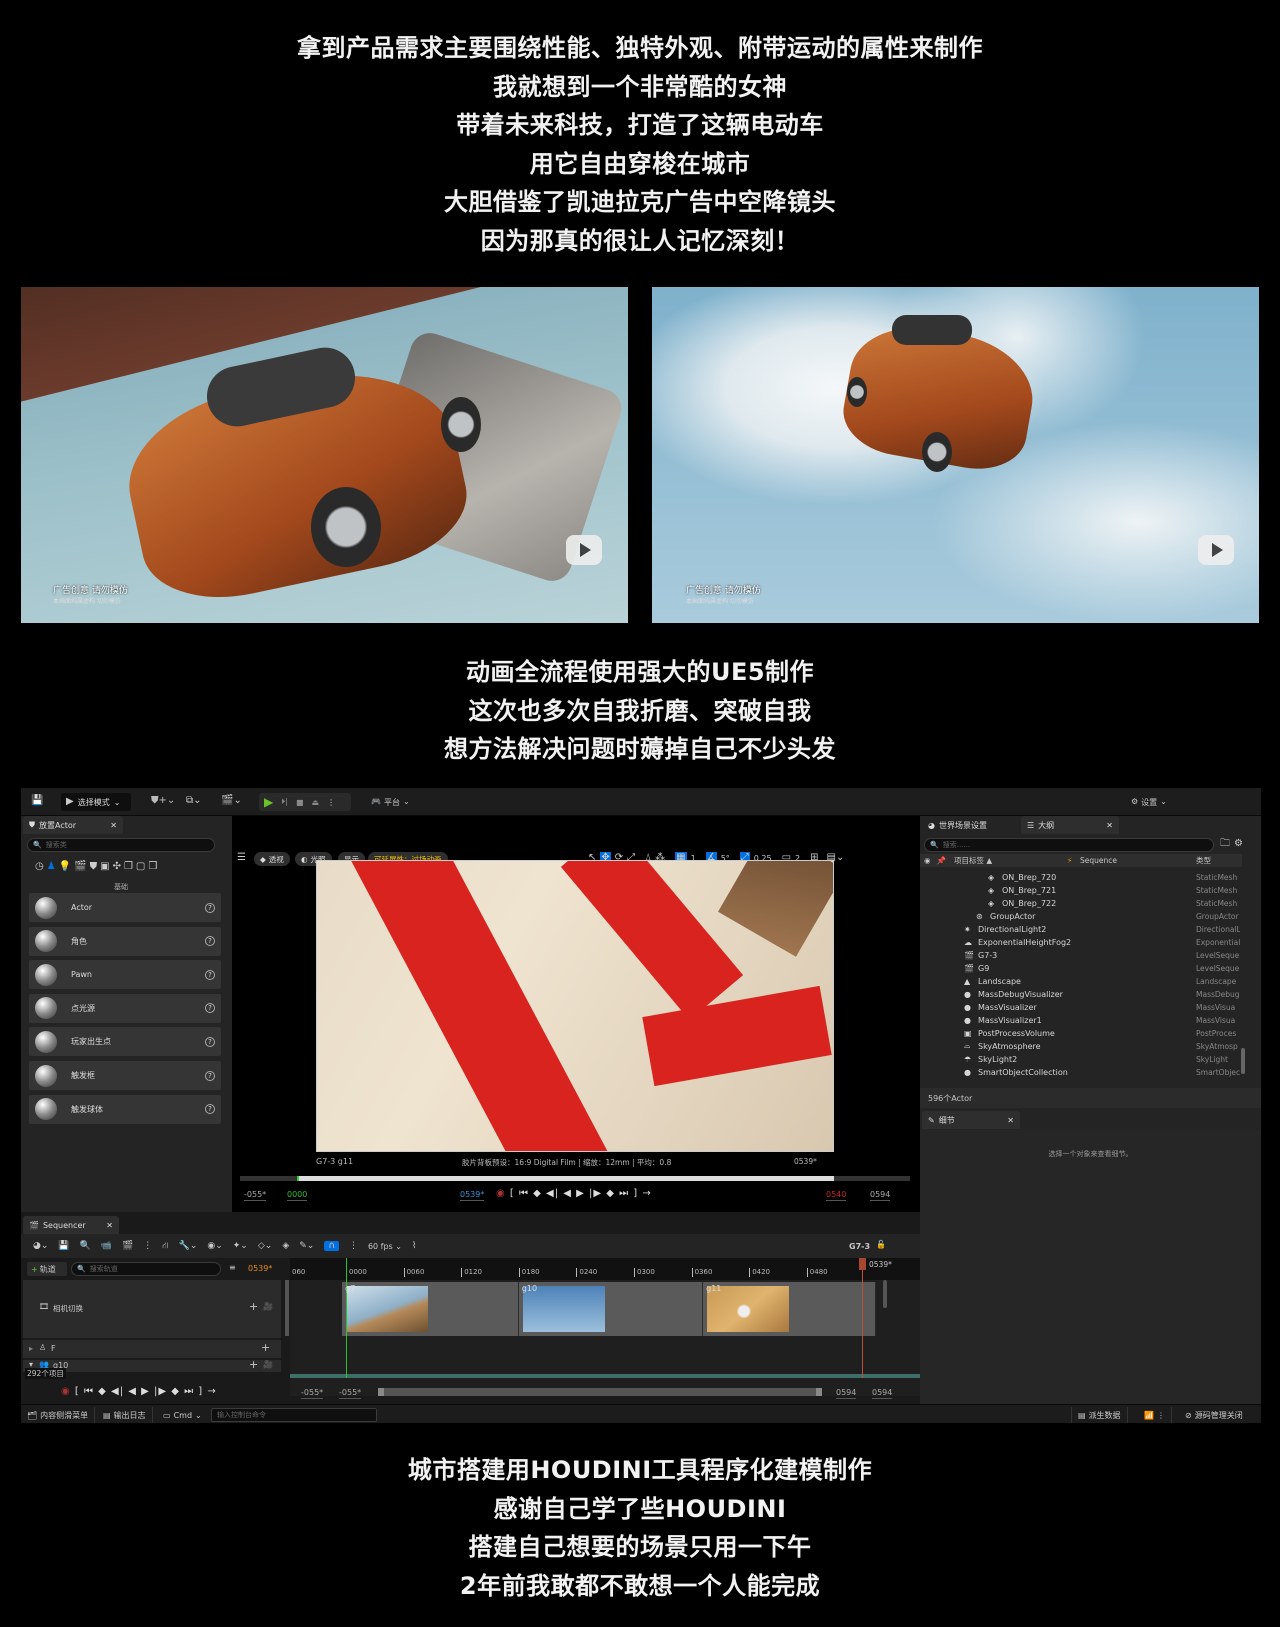  I want to click on tab-details: ✎ 细节 ✕, so click(971, 1120).